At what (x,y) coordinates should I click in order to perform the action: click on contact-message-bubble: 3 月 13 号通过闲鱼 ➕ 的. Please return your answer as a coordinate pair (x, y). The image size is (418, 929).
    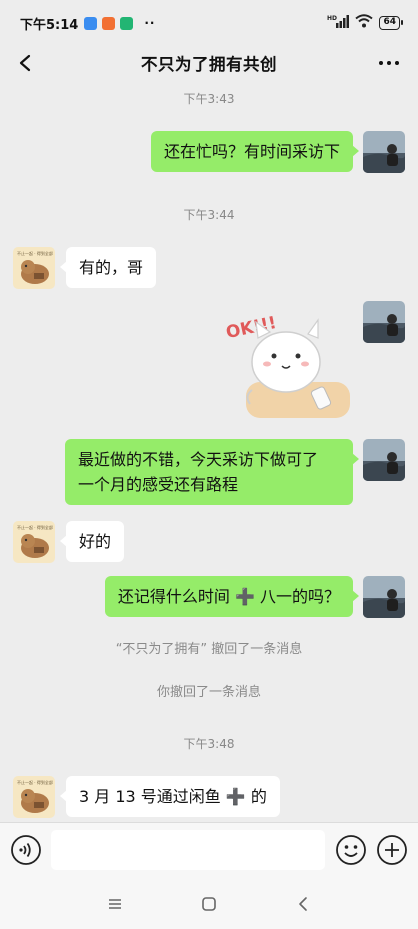
    Looking at the image, I should click on (170, 796).